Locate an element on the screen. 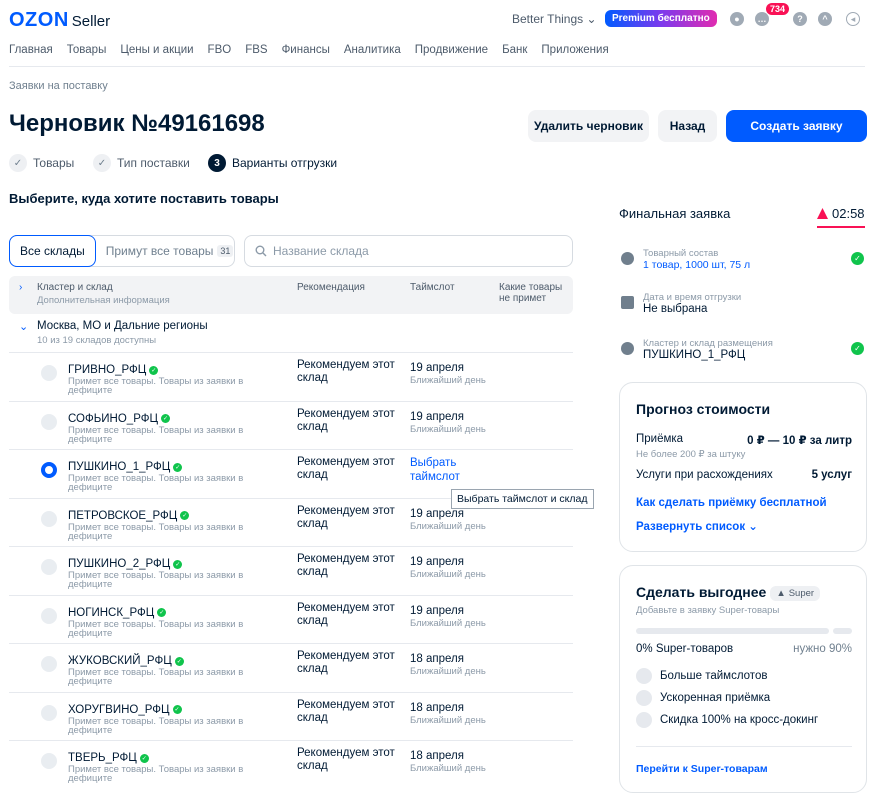 The image size is (881, 800). warehouse-name: ХОРУГВИНО_РФЦ is located at coordinates (119, 709).